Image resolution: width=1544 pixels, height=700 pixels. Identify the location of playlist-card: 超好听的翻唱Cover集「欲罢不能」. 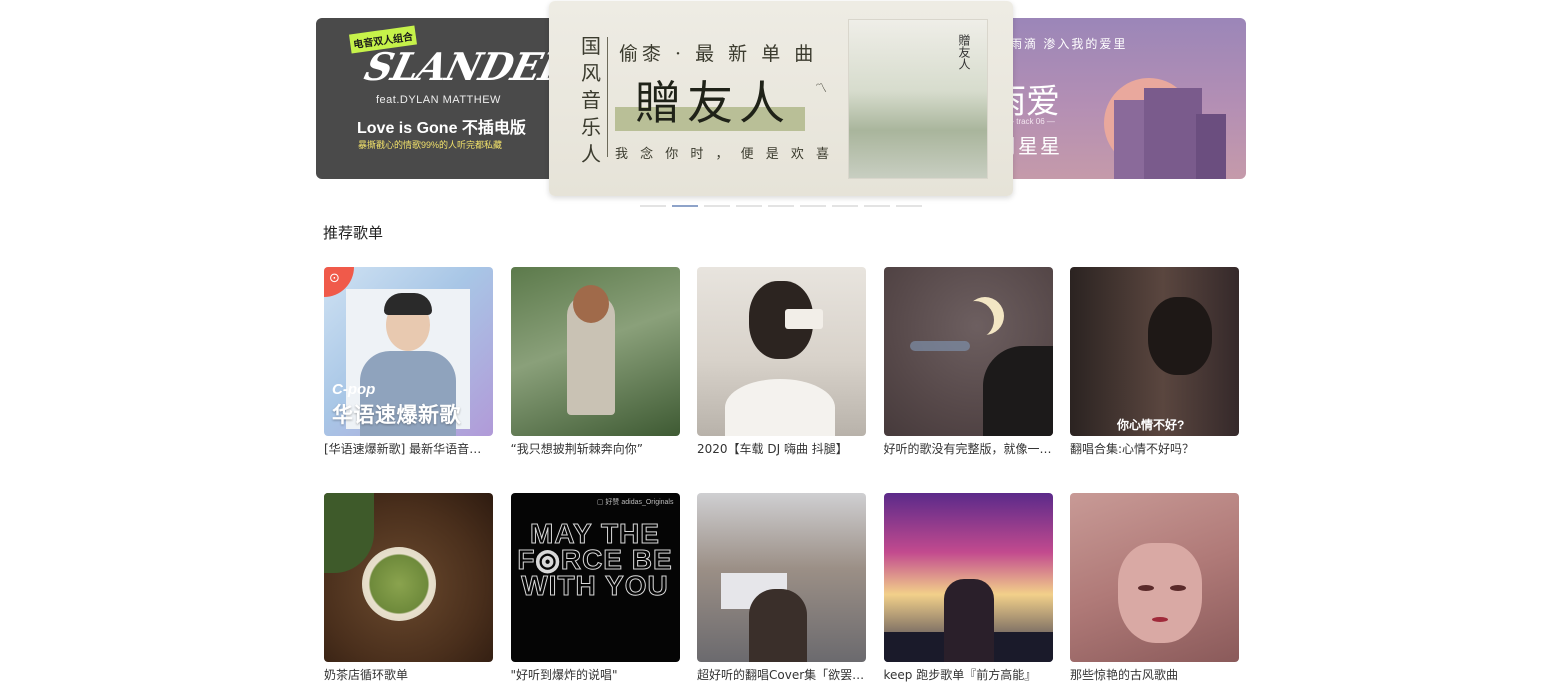
(781, 587).